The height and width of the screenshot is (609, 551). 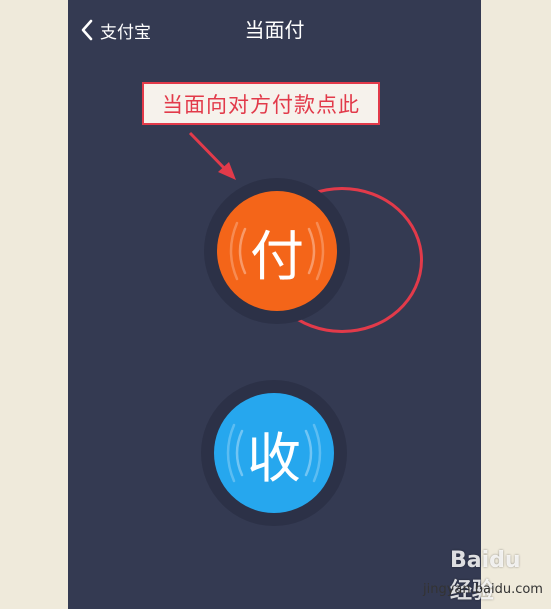 I want to click on annotation-callout: 当面向对方付款点此, so click(x=261, y=103).